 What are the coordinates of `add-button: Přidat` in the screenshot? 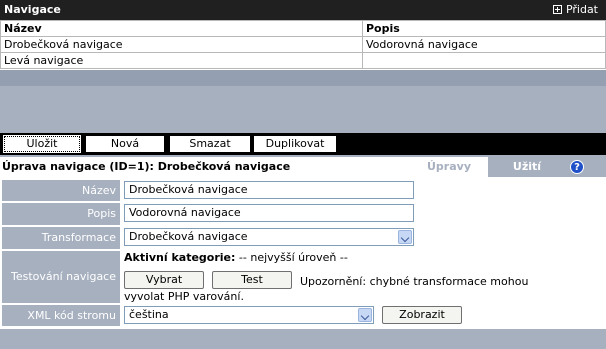 It's located at (575, 9).